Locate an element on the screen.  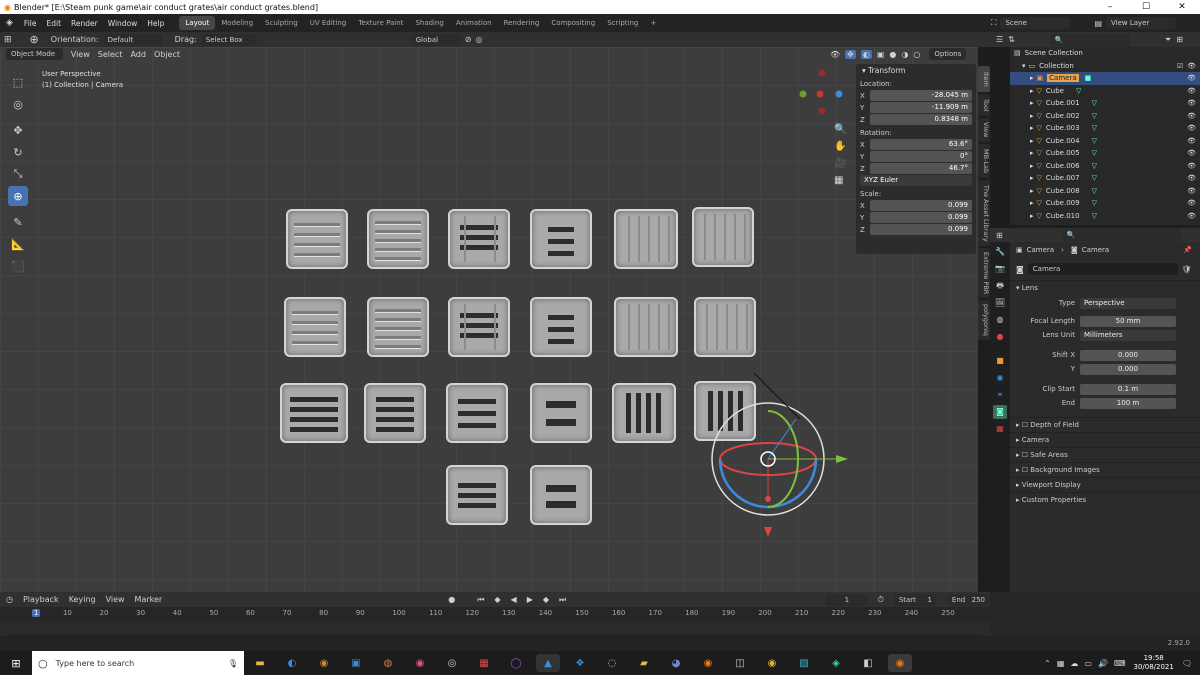
annotate-tool-icon: ✎ is located at coordinates (18, 222).